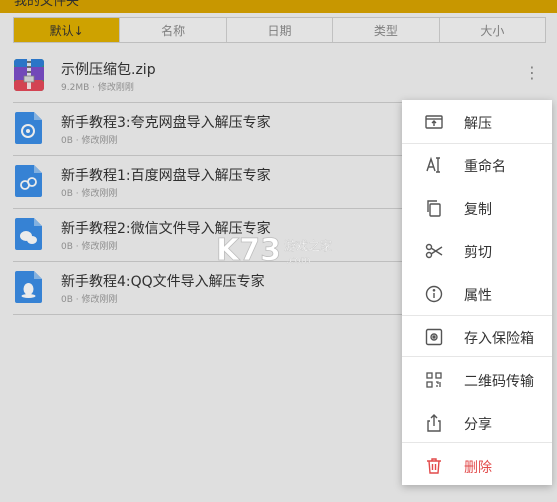  What do you see at coordinates (163, 282) in the screenshot?
I see `file-name: 新手教程4:QQ文件导入解压专家` at bounding box center [163, 282].